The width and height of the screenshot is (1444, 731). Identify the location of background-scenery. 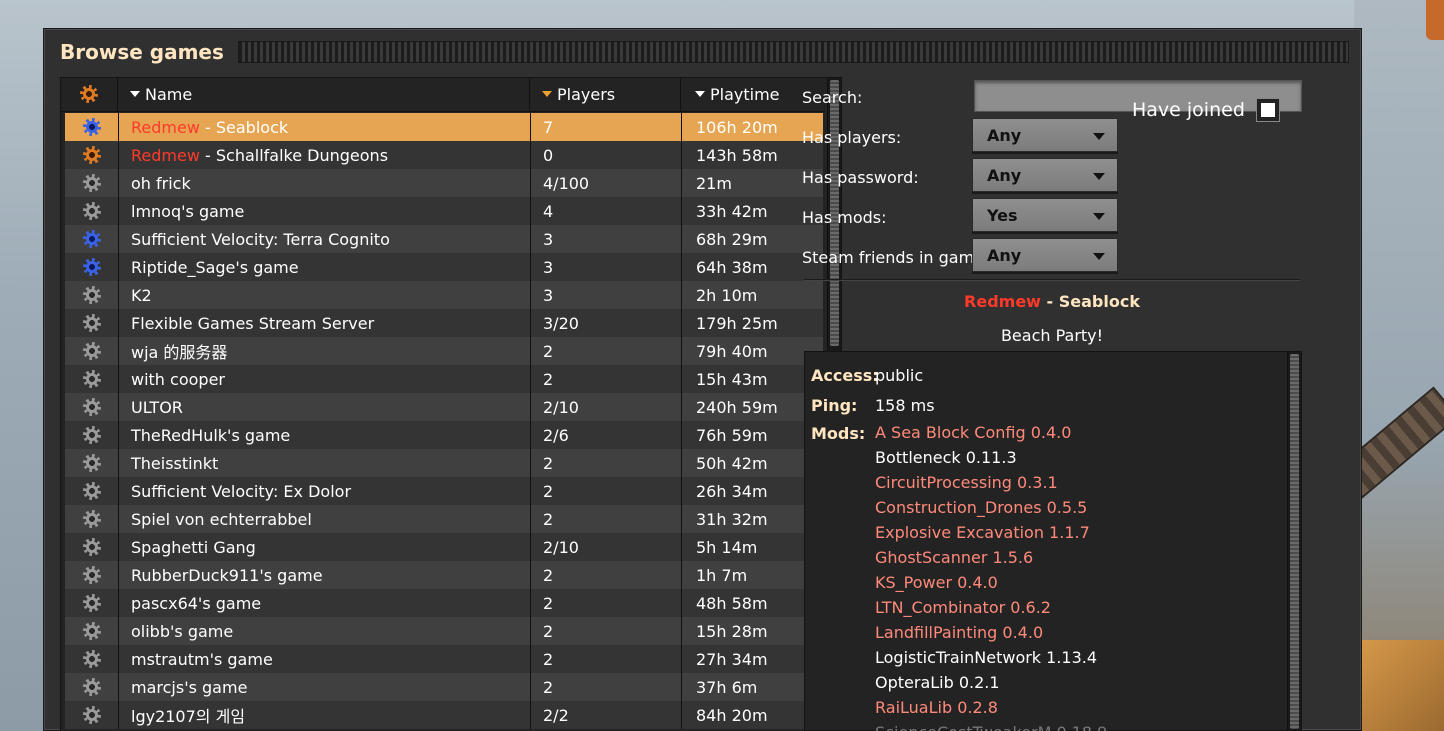
(1399, 365).